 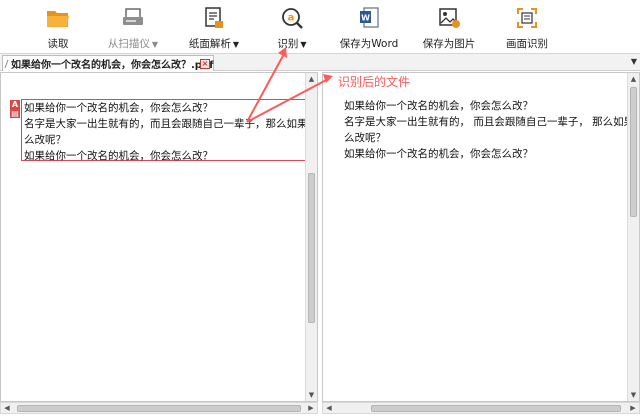 I want to click on paper-analysis-button: 纸面解析 ▼, so click(x=214, y=27).